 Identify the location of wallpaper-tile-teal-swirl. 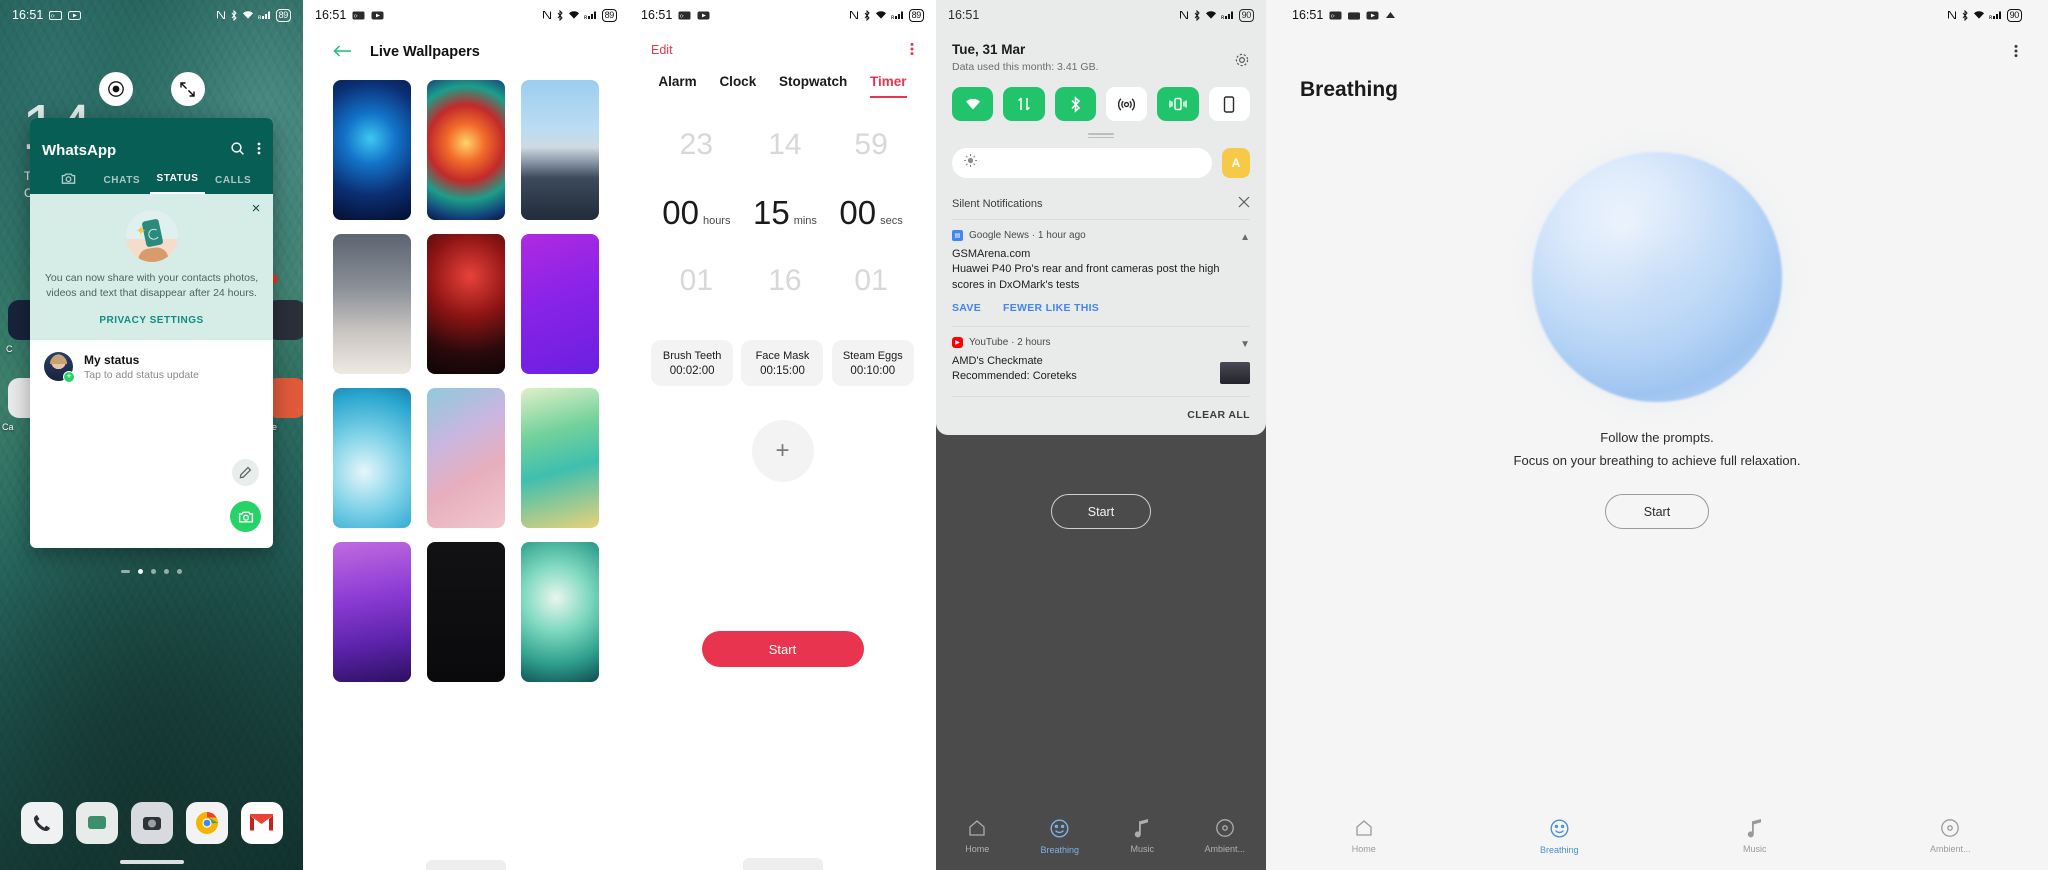
(560, 612).